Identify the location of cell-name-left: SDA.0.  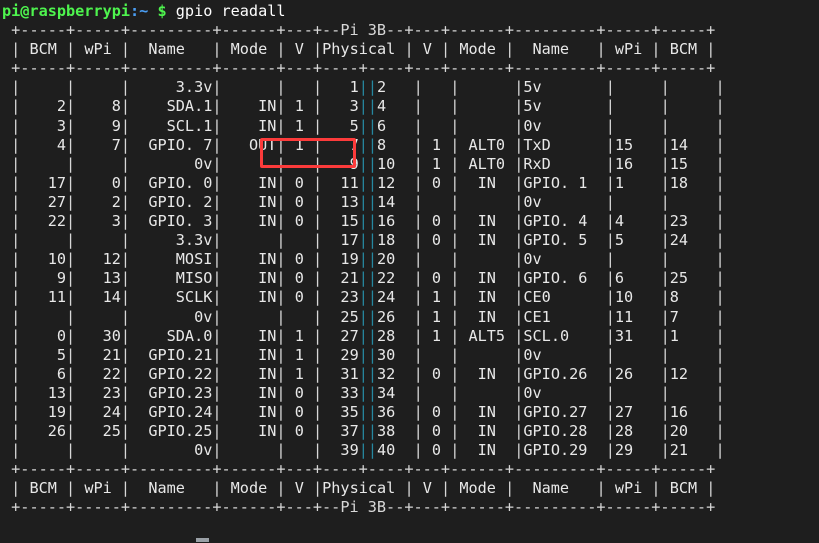
(171, 335).